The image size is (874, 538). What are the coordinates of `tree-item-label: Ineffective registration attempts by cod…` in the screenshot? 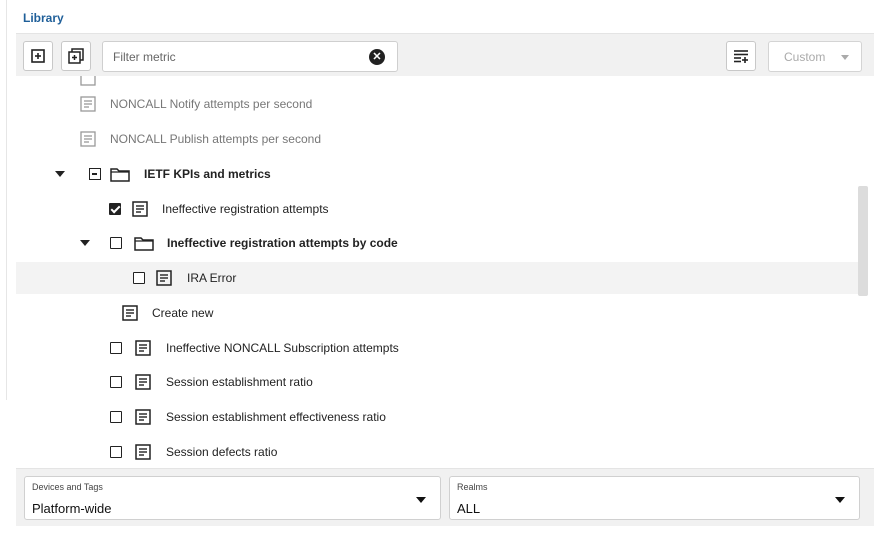 It's located at (282, 243).